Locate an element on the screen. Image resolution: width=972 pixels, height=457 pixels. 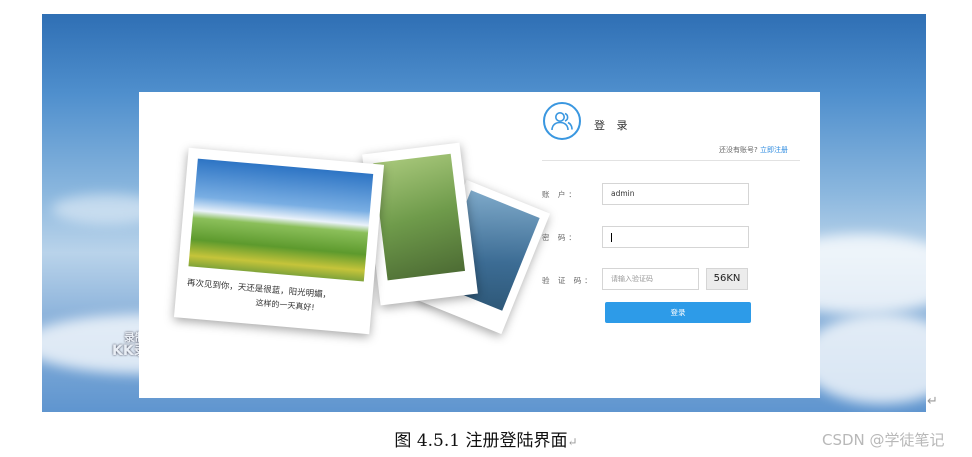
photo-landscape: 再次见到你，天还是很蓝，阳光明媚， 这样的一天真好! is located at coordinates (279, 241).